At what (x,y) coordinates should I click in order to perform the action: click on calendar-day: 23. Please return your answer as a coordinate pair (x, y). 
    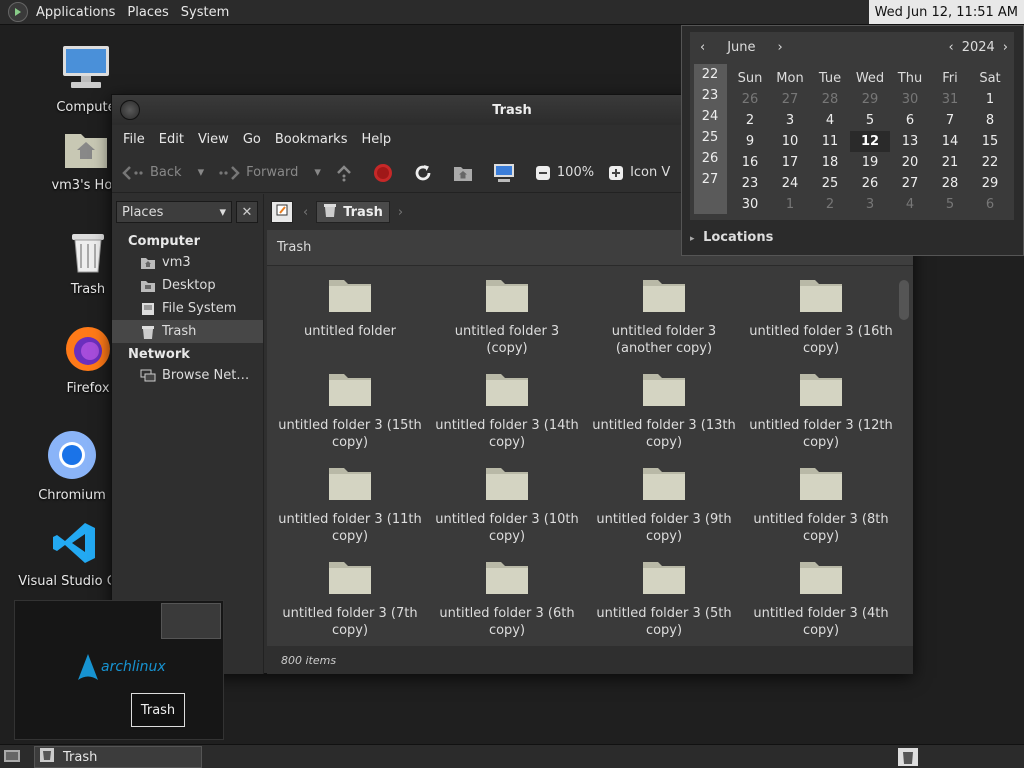
    Looking at the image, I should click on (750, 183).